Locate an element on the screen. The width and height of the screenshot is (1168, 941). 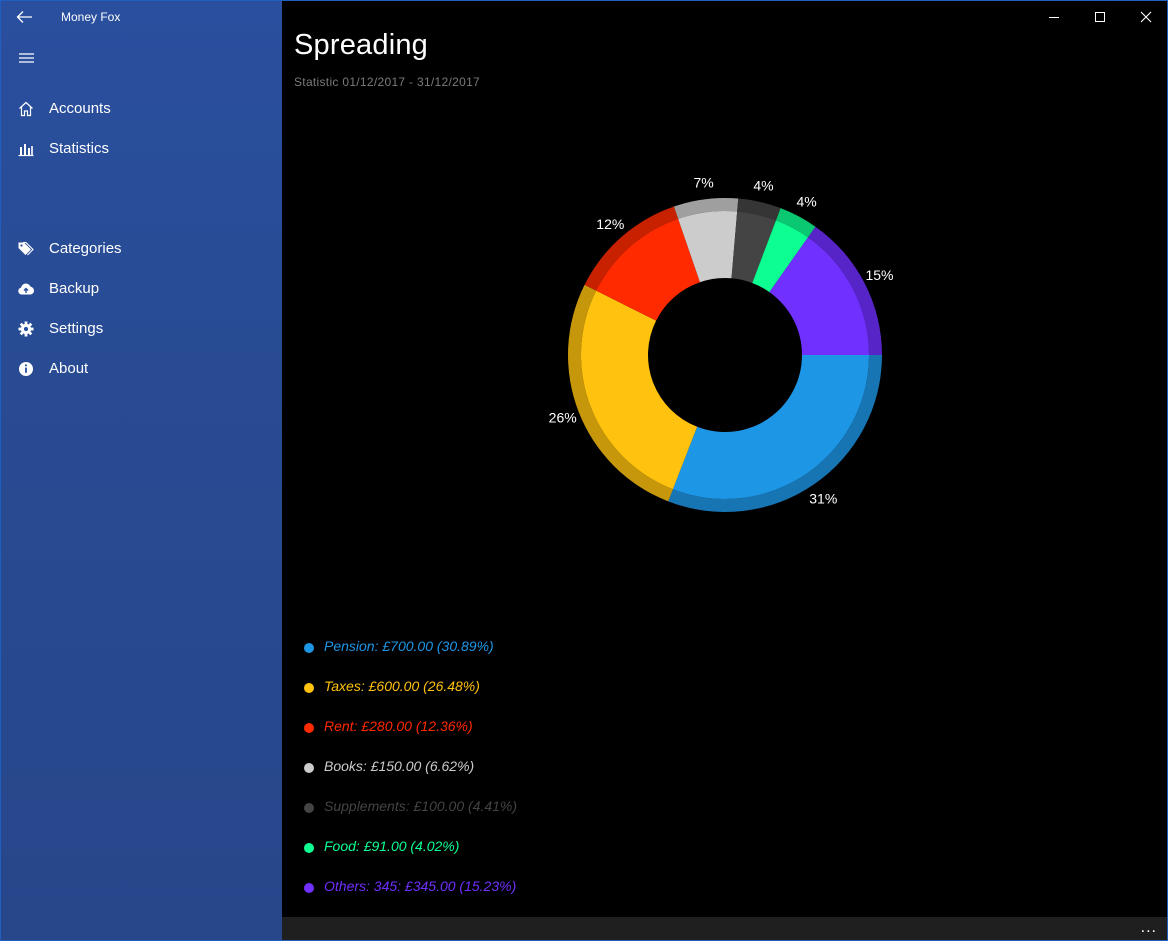
legend-item-others: Others: 345: £345.00 (15.23%) is located at coordinates (502, 887).